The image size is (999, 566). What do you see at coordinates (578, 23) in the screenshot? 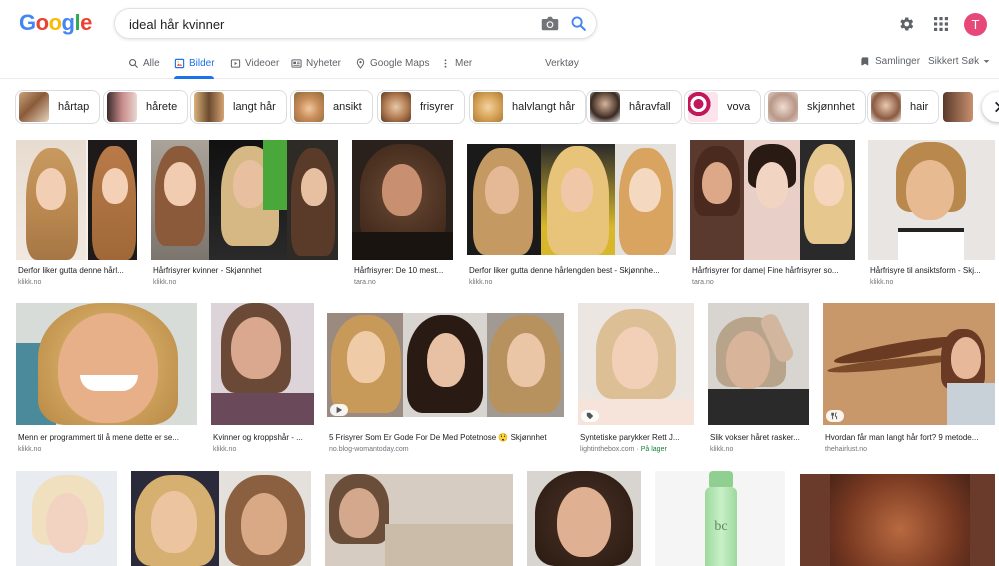
I see `search-icon` at bounding box center [578, 23].